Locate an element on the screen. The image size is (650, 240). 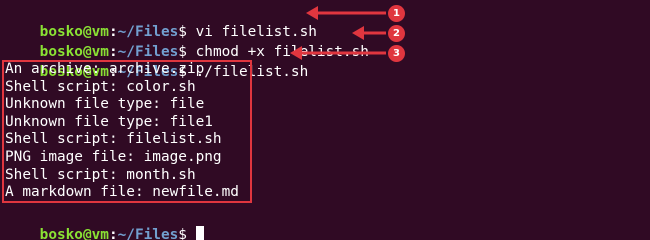
command-line-1: bosko@vm:~/Files$ vi filelist.sh is located at coordinates (161, 21).